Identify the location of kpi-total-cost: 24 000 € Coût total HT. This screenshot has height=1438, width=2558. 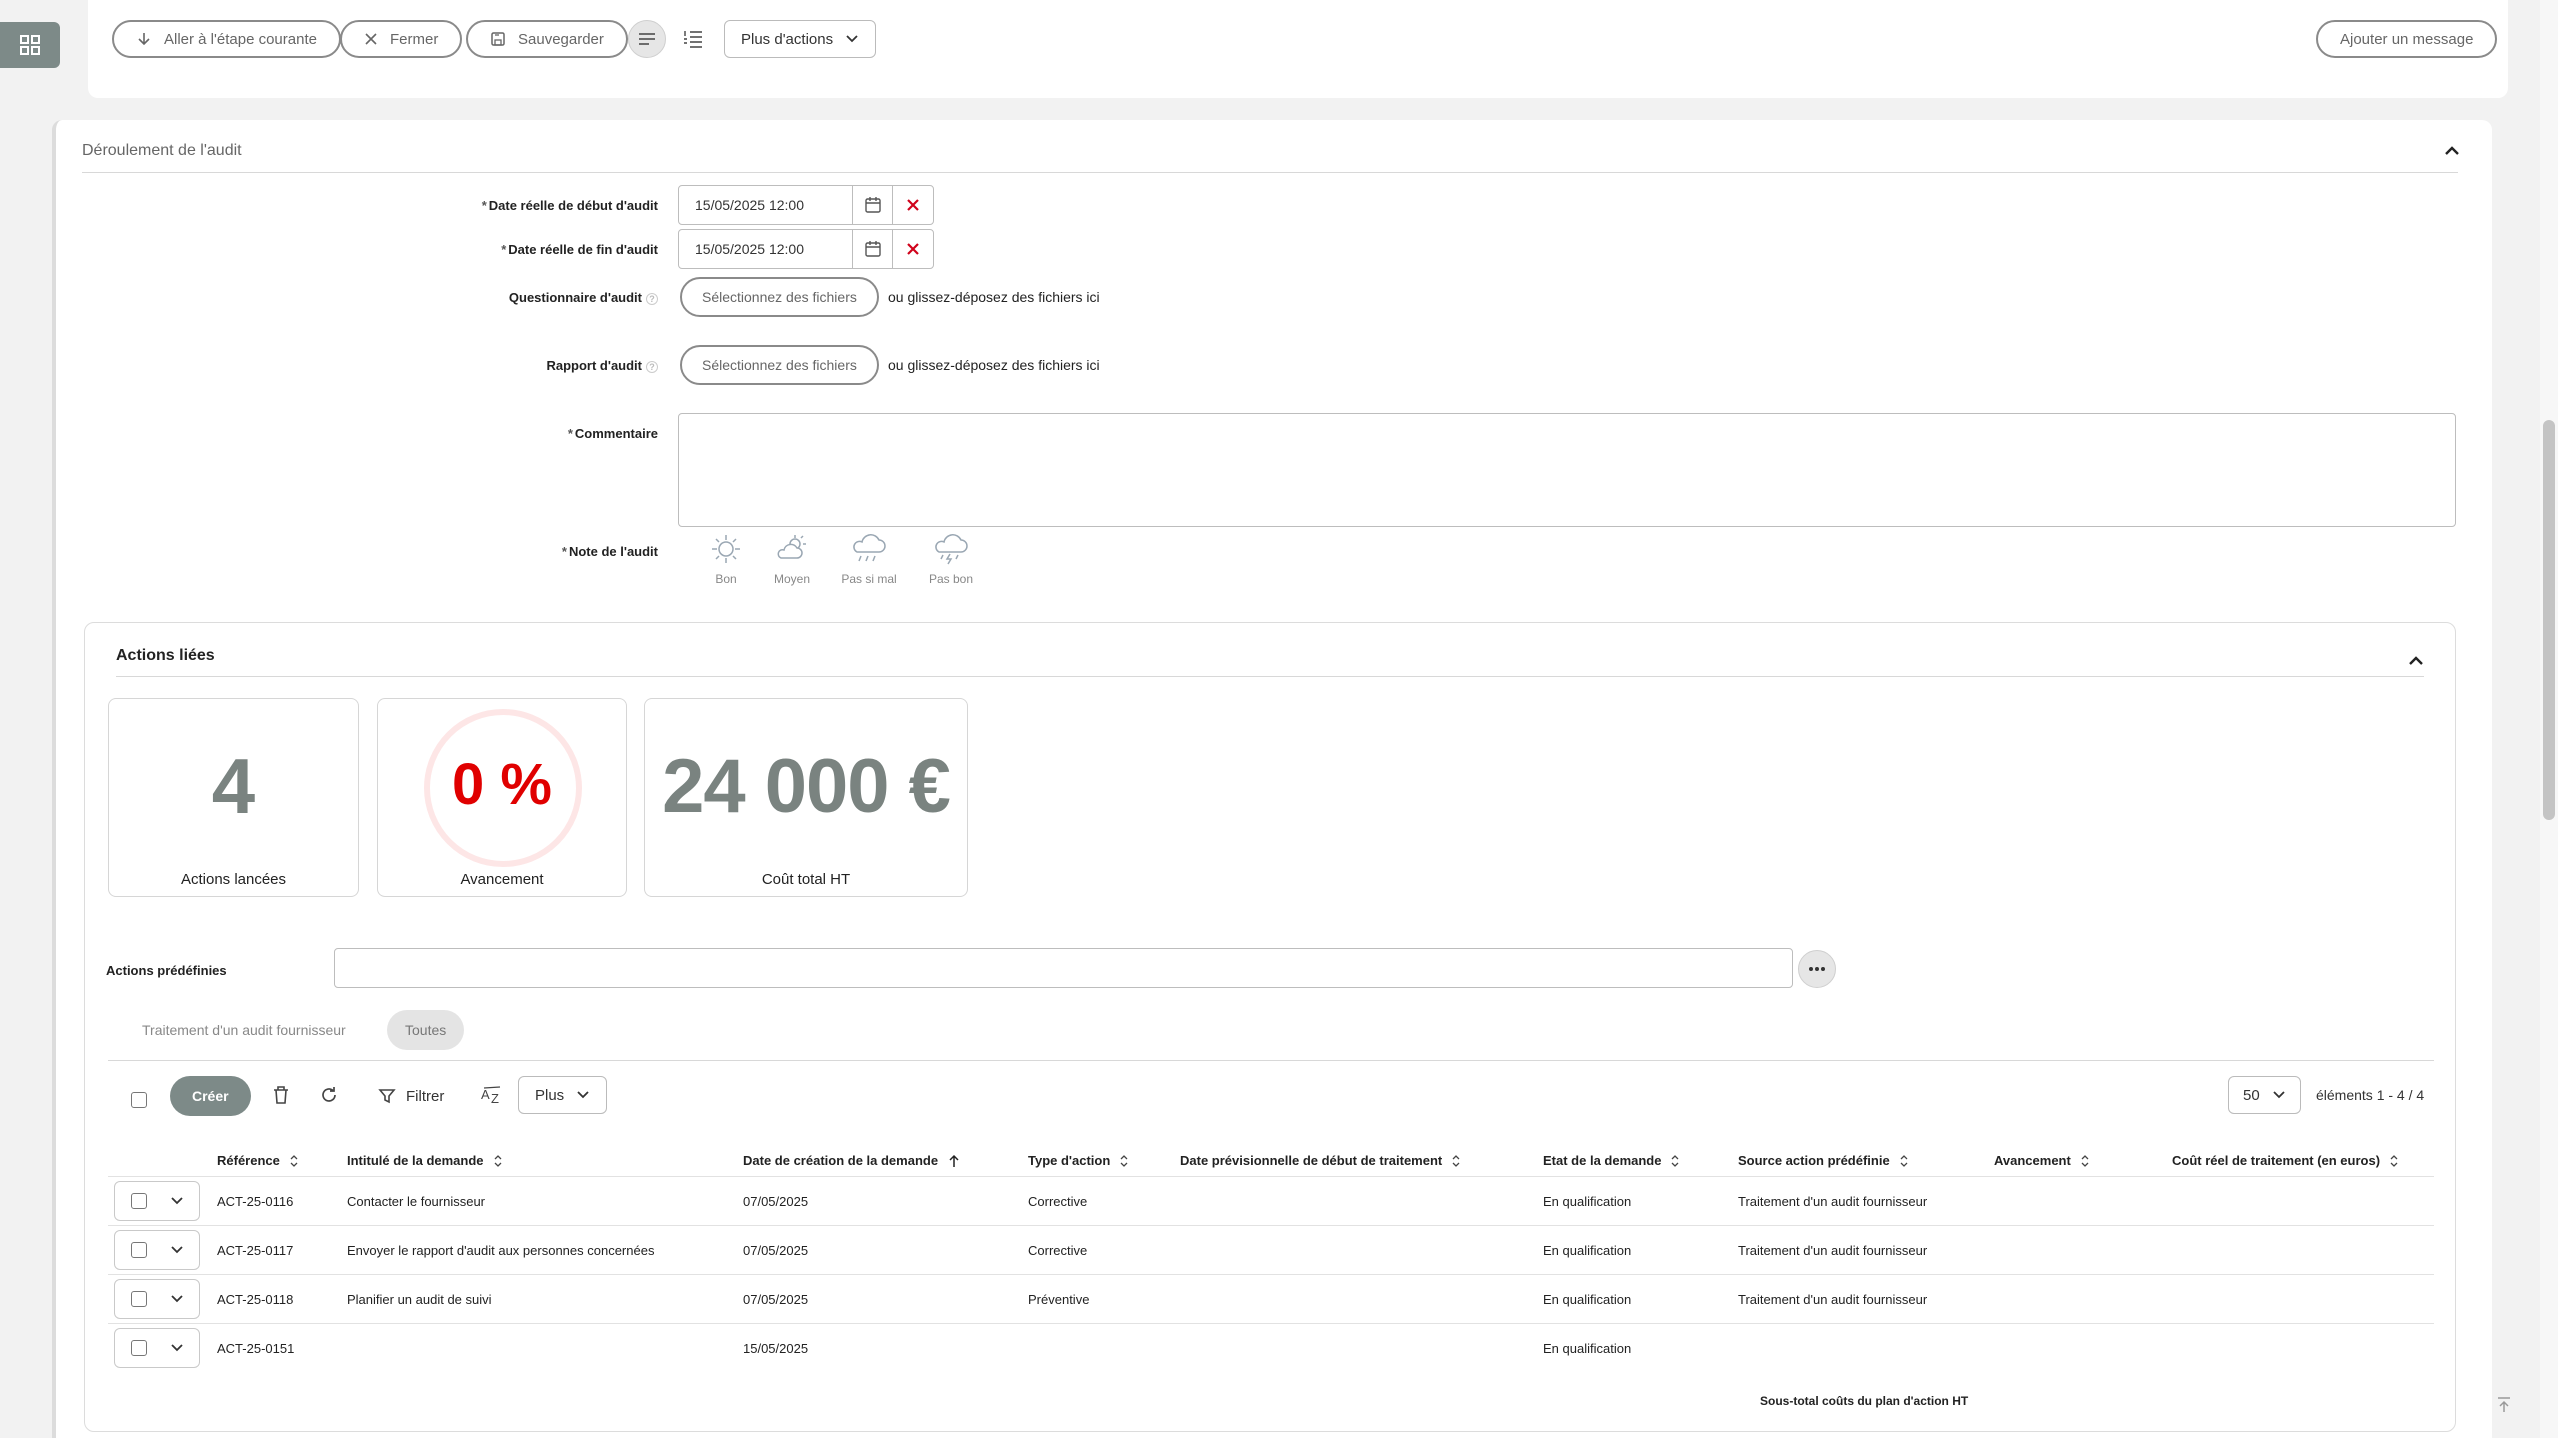
(806, 797).